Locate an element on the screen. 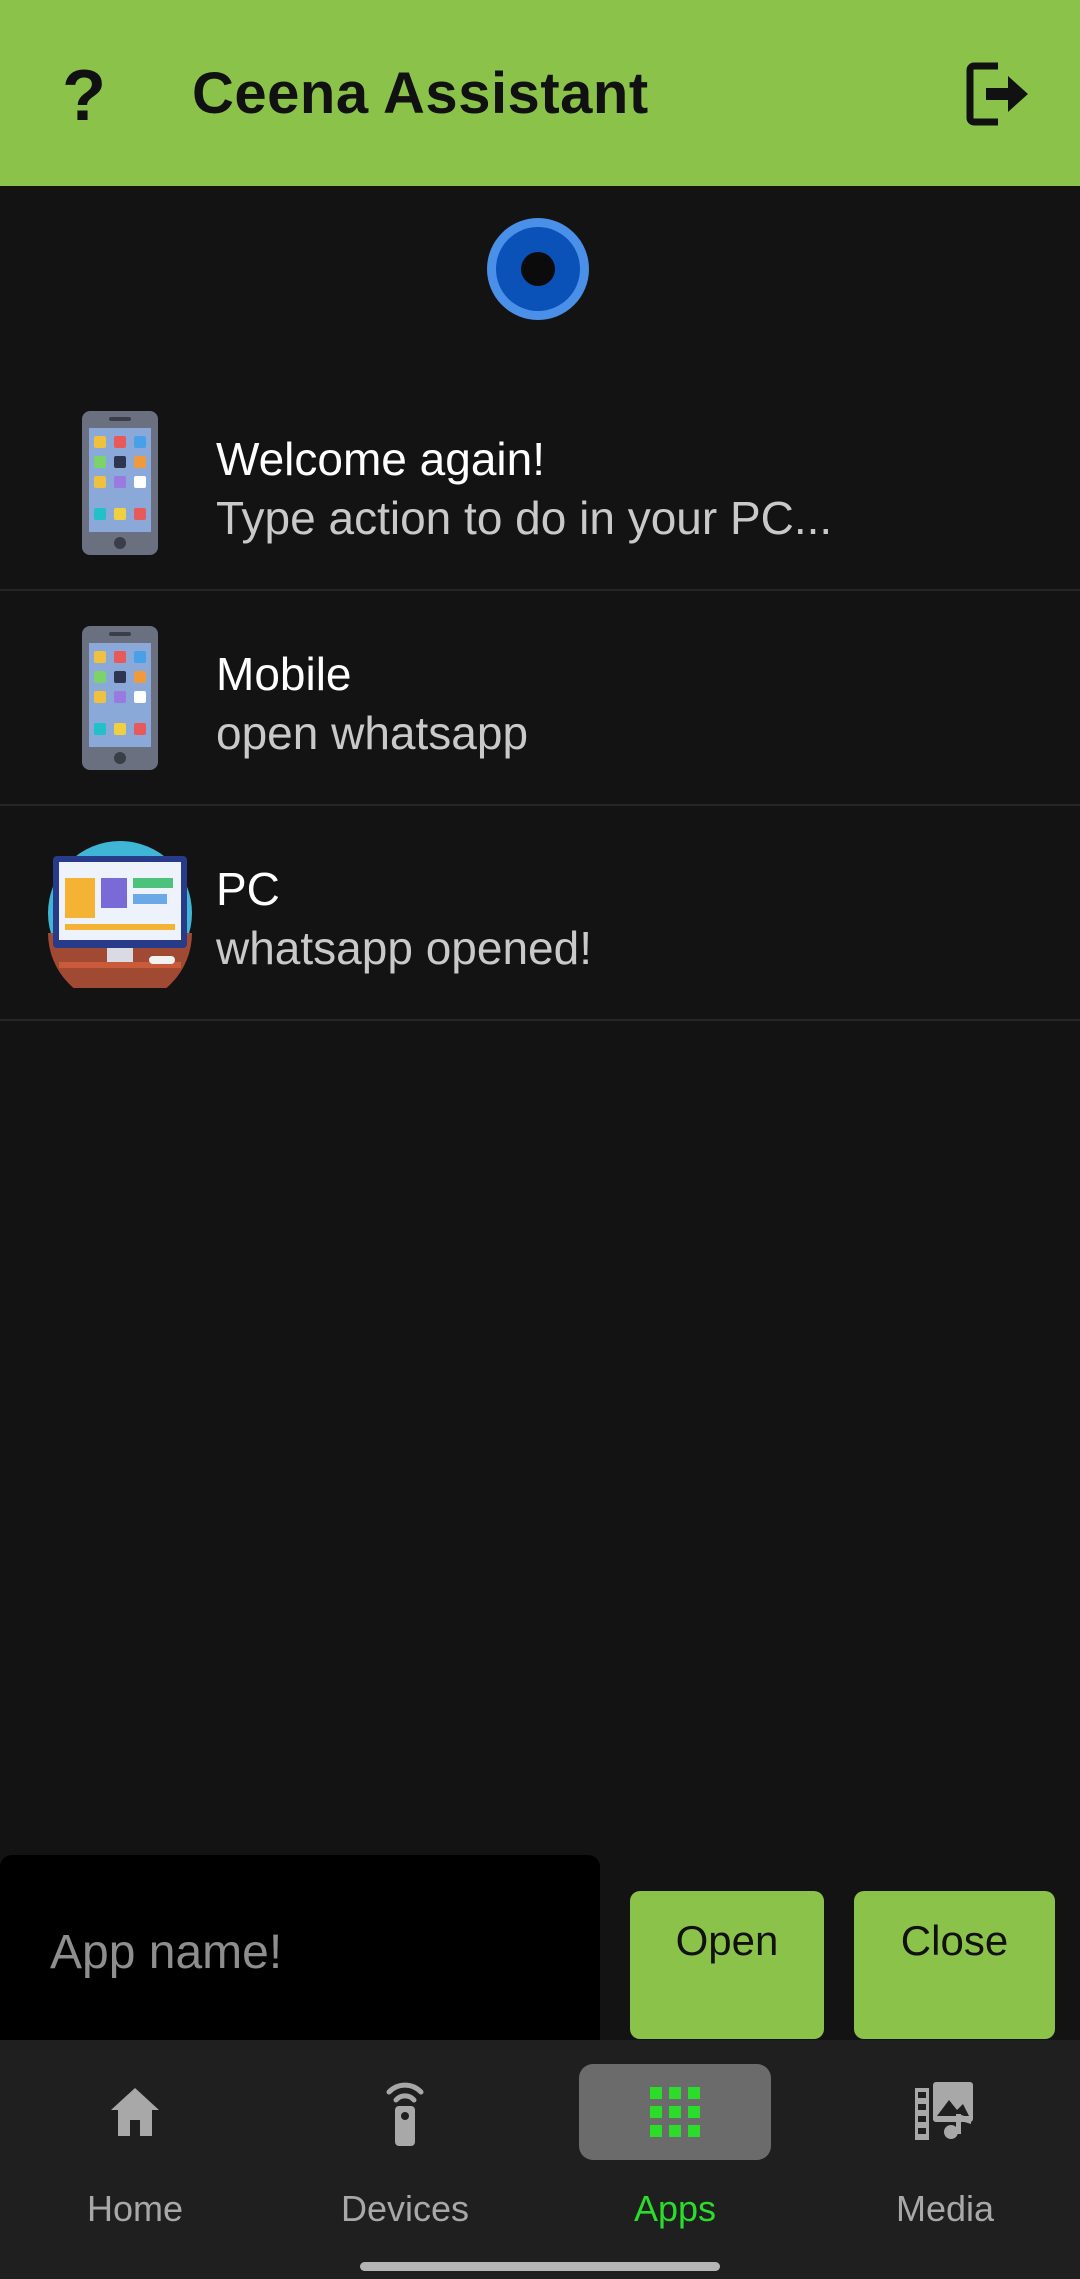 The image size is (1080, 2279). apps-icon-container is located at coordinates (675, 2112).